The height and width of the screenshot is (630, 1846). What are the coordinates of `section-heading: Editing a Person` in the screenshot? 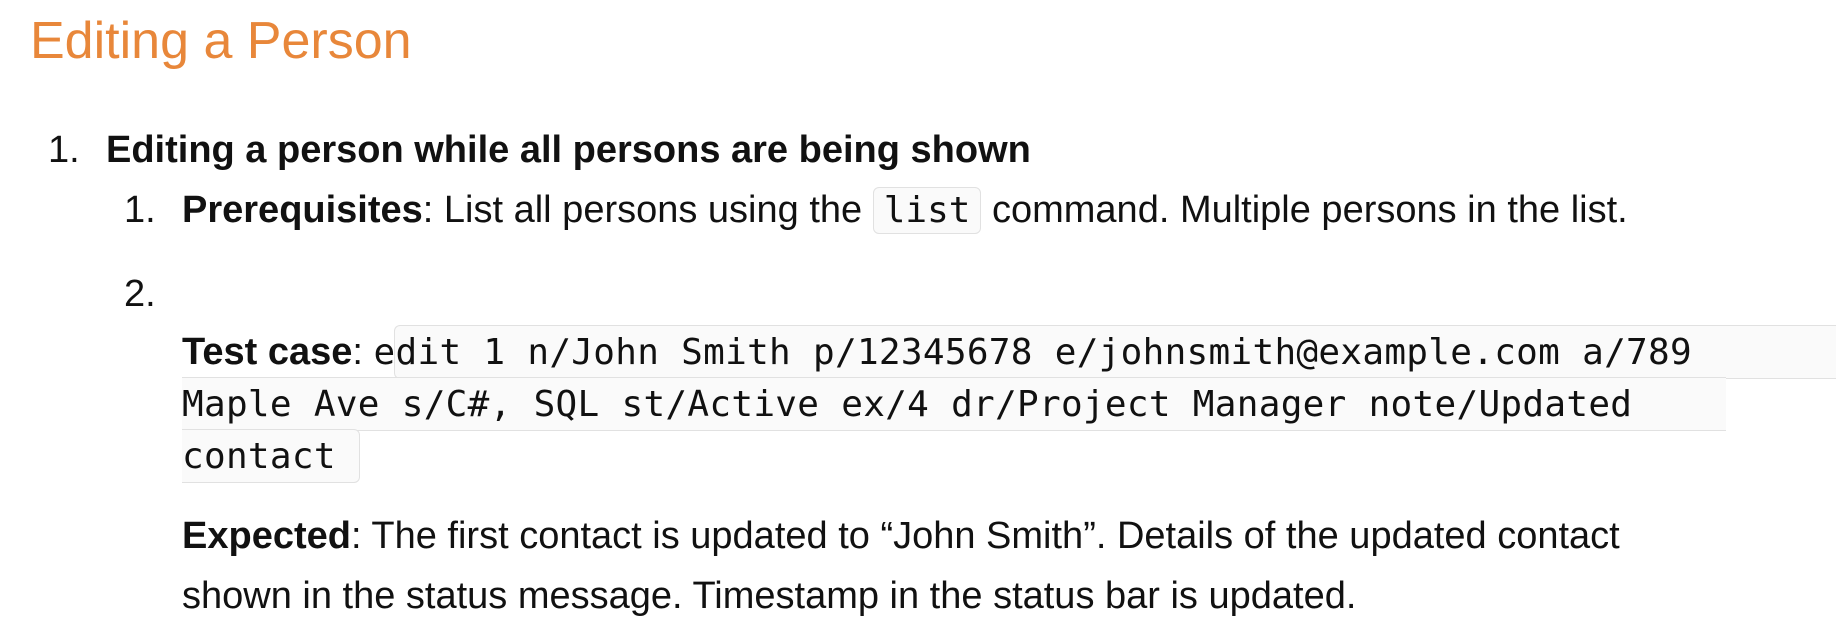 It's located at (221, 41).